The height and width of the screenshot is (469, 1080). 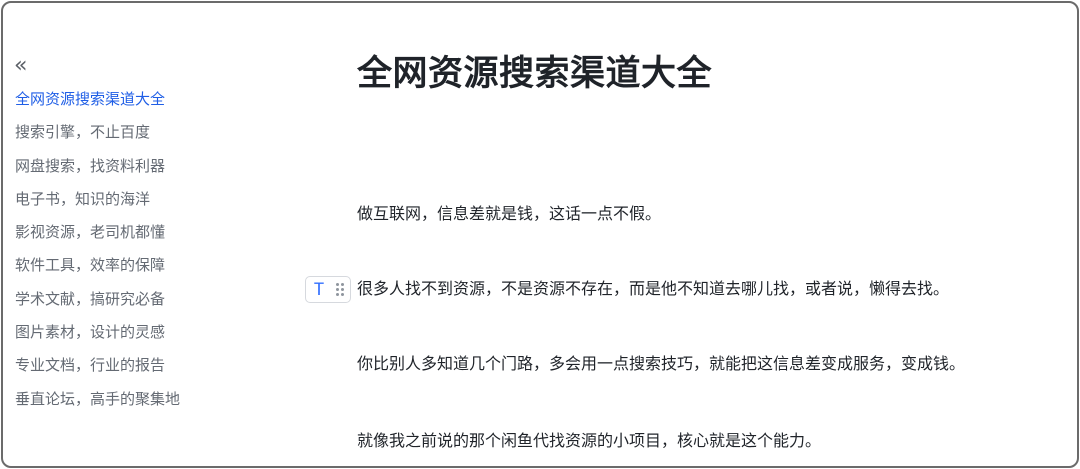 What do you see at coordinates (125, 99) in the screenshot?
I see `toc-item-title: 全网资源搜索渠道大全` at bounding box center [125, 99].